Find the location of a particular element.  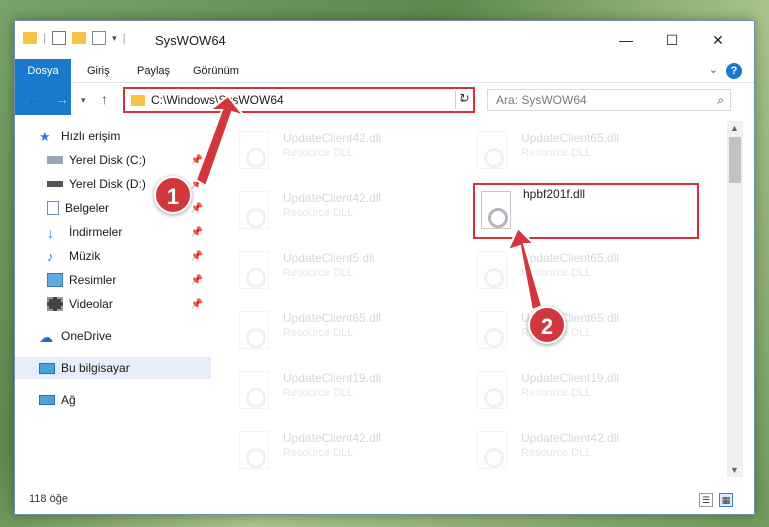

sidebar-item-label: Hızlı erişim is located at coordinates (91, 136).